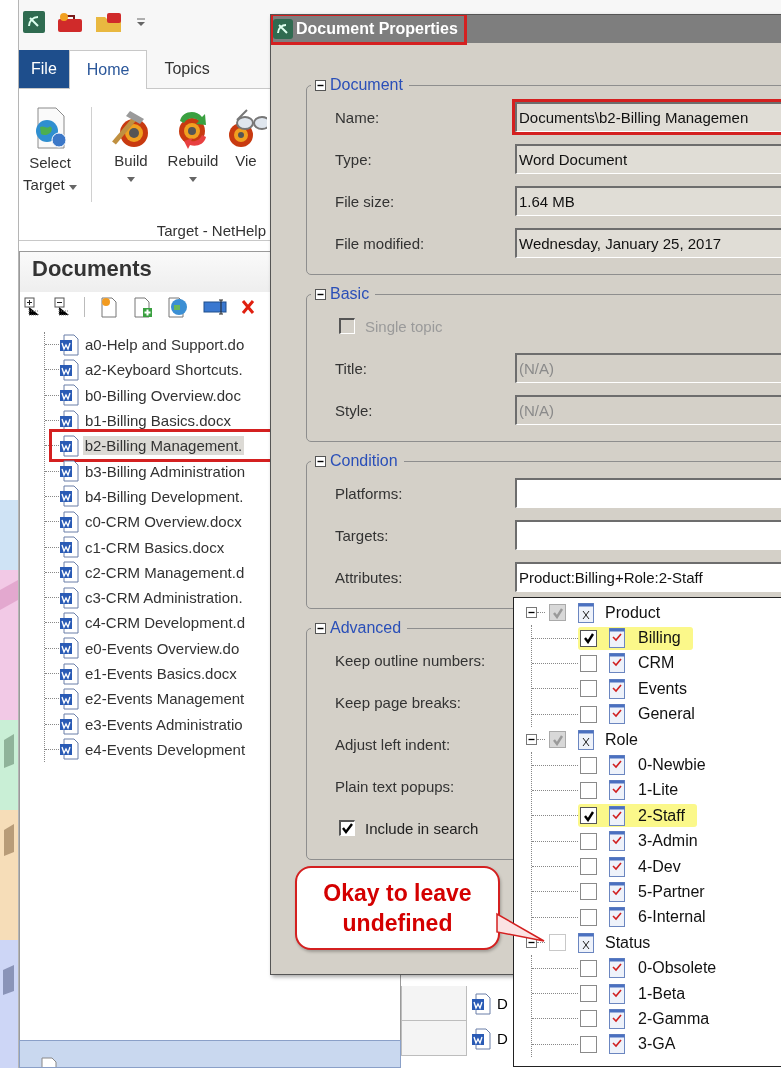  I want to click on tree-item: b3-Billing Administration, so click(165, 471).